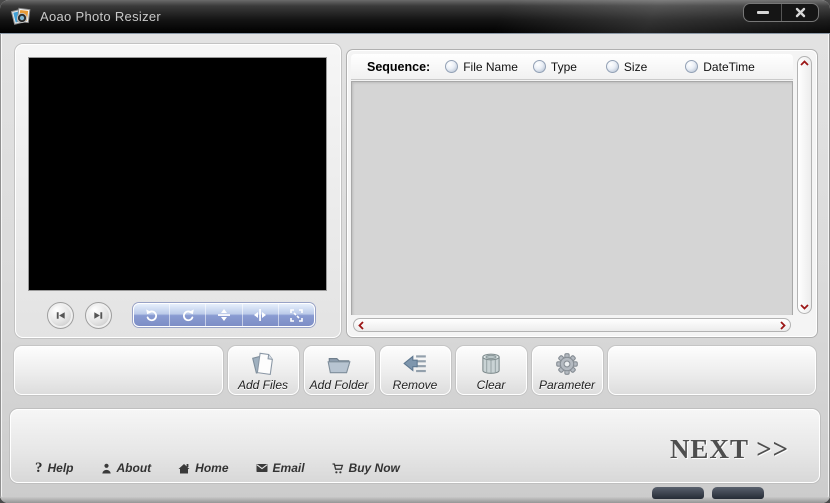 The width and height of the screenshot is (830, 503). I want to click on fit-screen-icon, so click(296, 315).